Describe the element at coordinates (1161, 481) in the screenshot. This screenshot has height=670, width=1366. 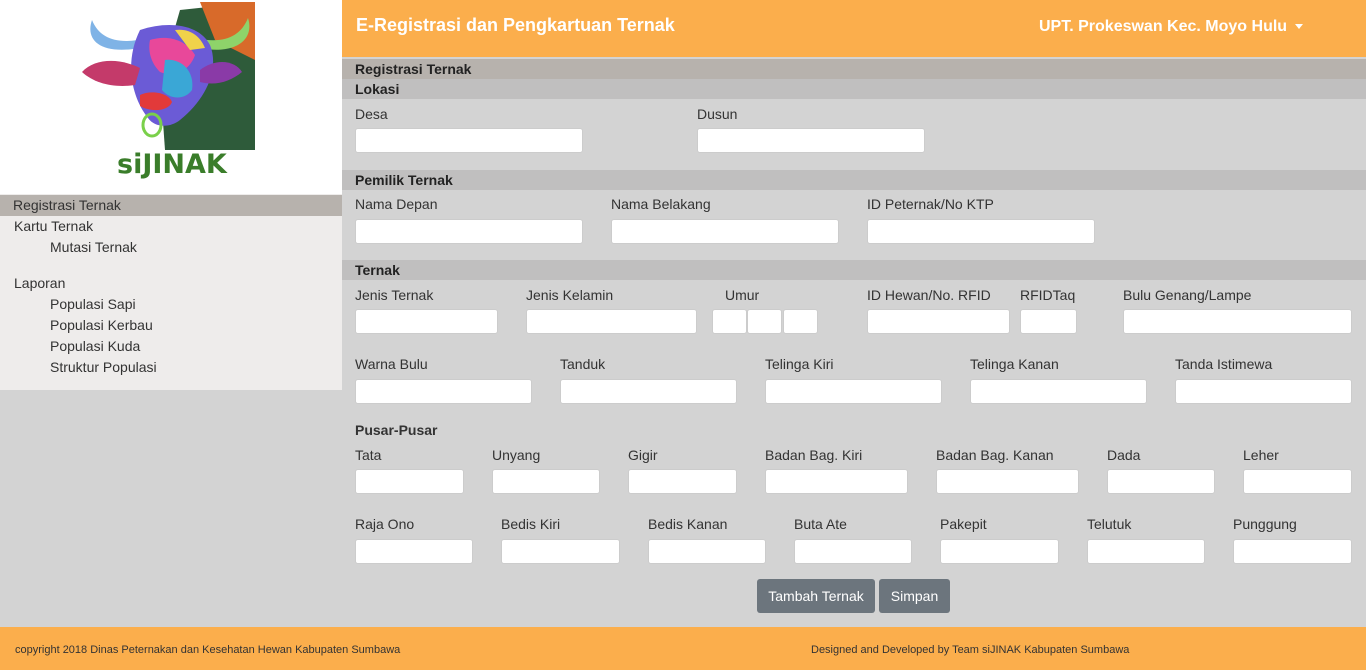
I see `dada-input` at that location.